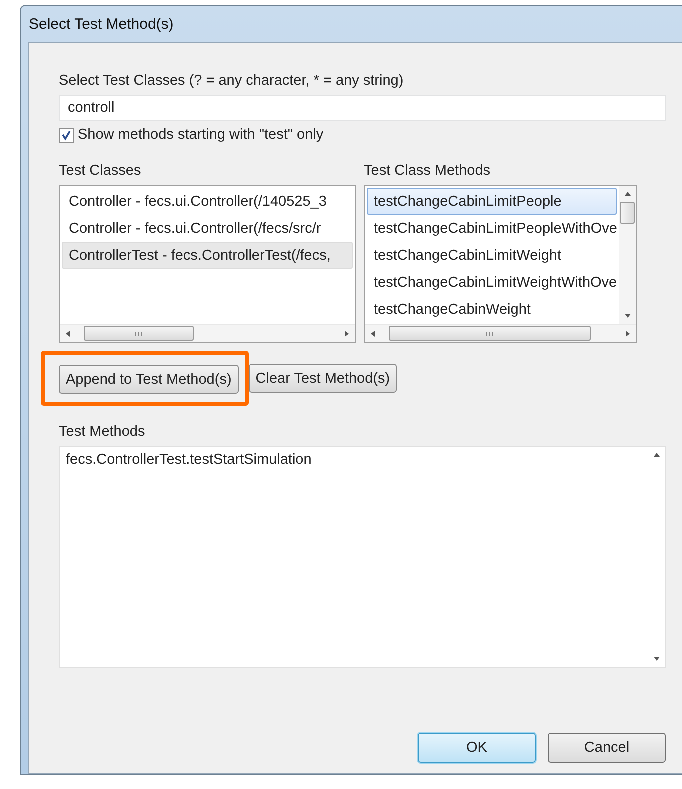 This screenshot has width=682, height=789. Describe the element at coordinates (207, 201) in the screenshot. I see `list-item: Controller - fecs.ui.Controller(/140525_3` at that location.